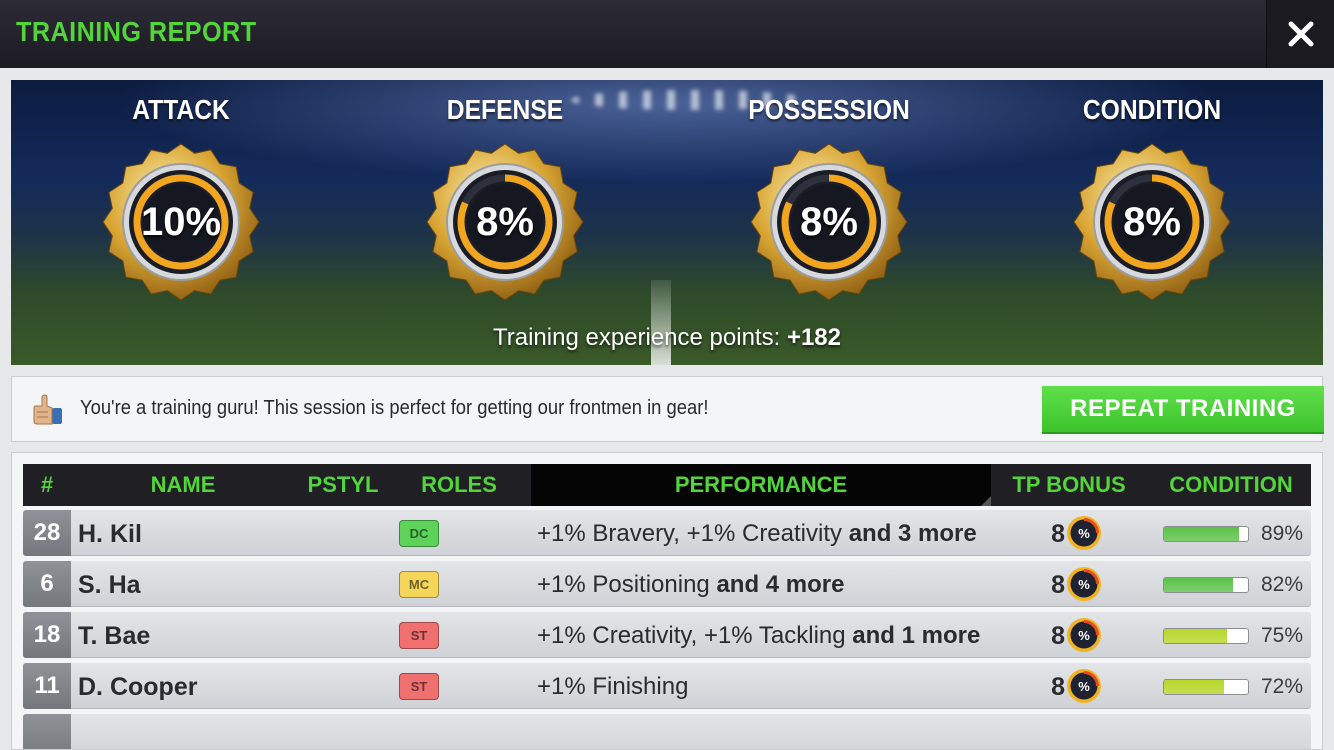 The image size is (1334, 750). Describe the element at coordinates (1231, 485) in the screenshot. I see `col-header-condition: CONDITION` at that location.